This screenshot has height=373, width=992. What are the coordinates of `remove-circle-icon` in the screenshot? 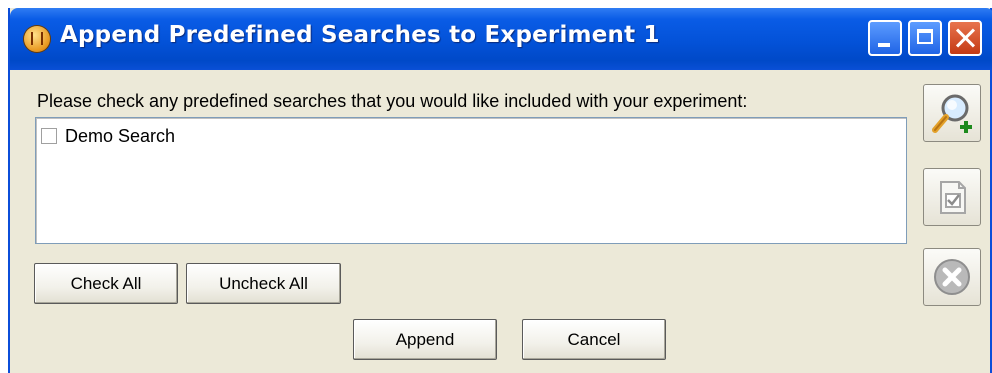 It's located at (952, 277).